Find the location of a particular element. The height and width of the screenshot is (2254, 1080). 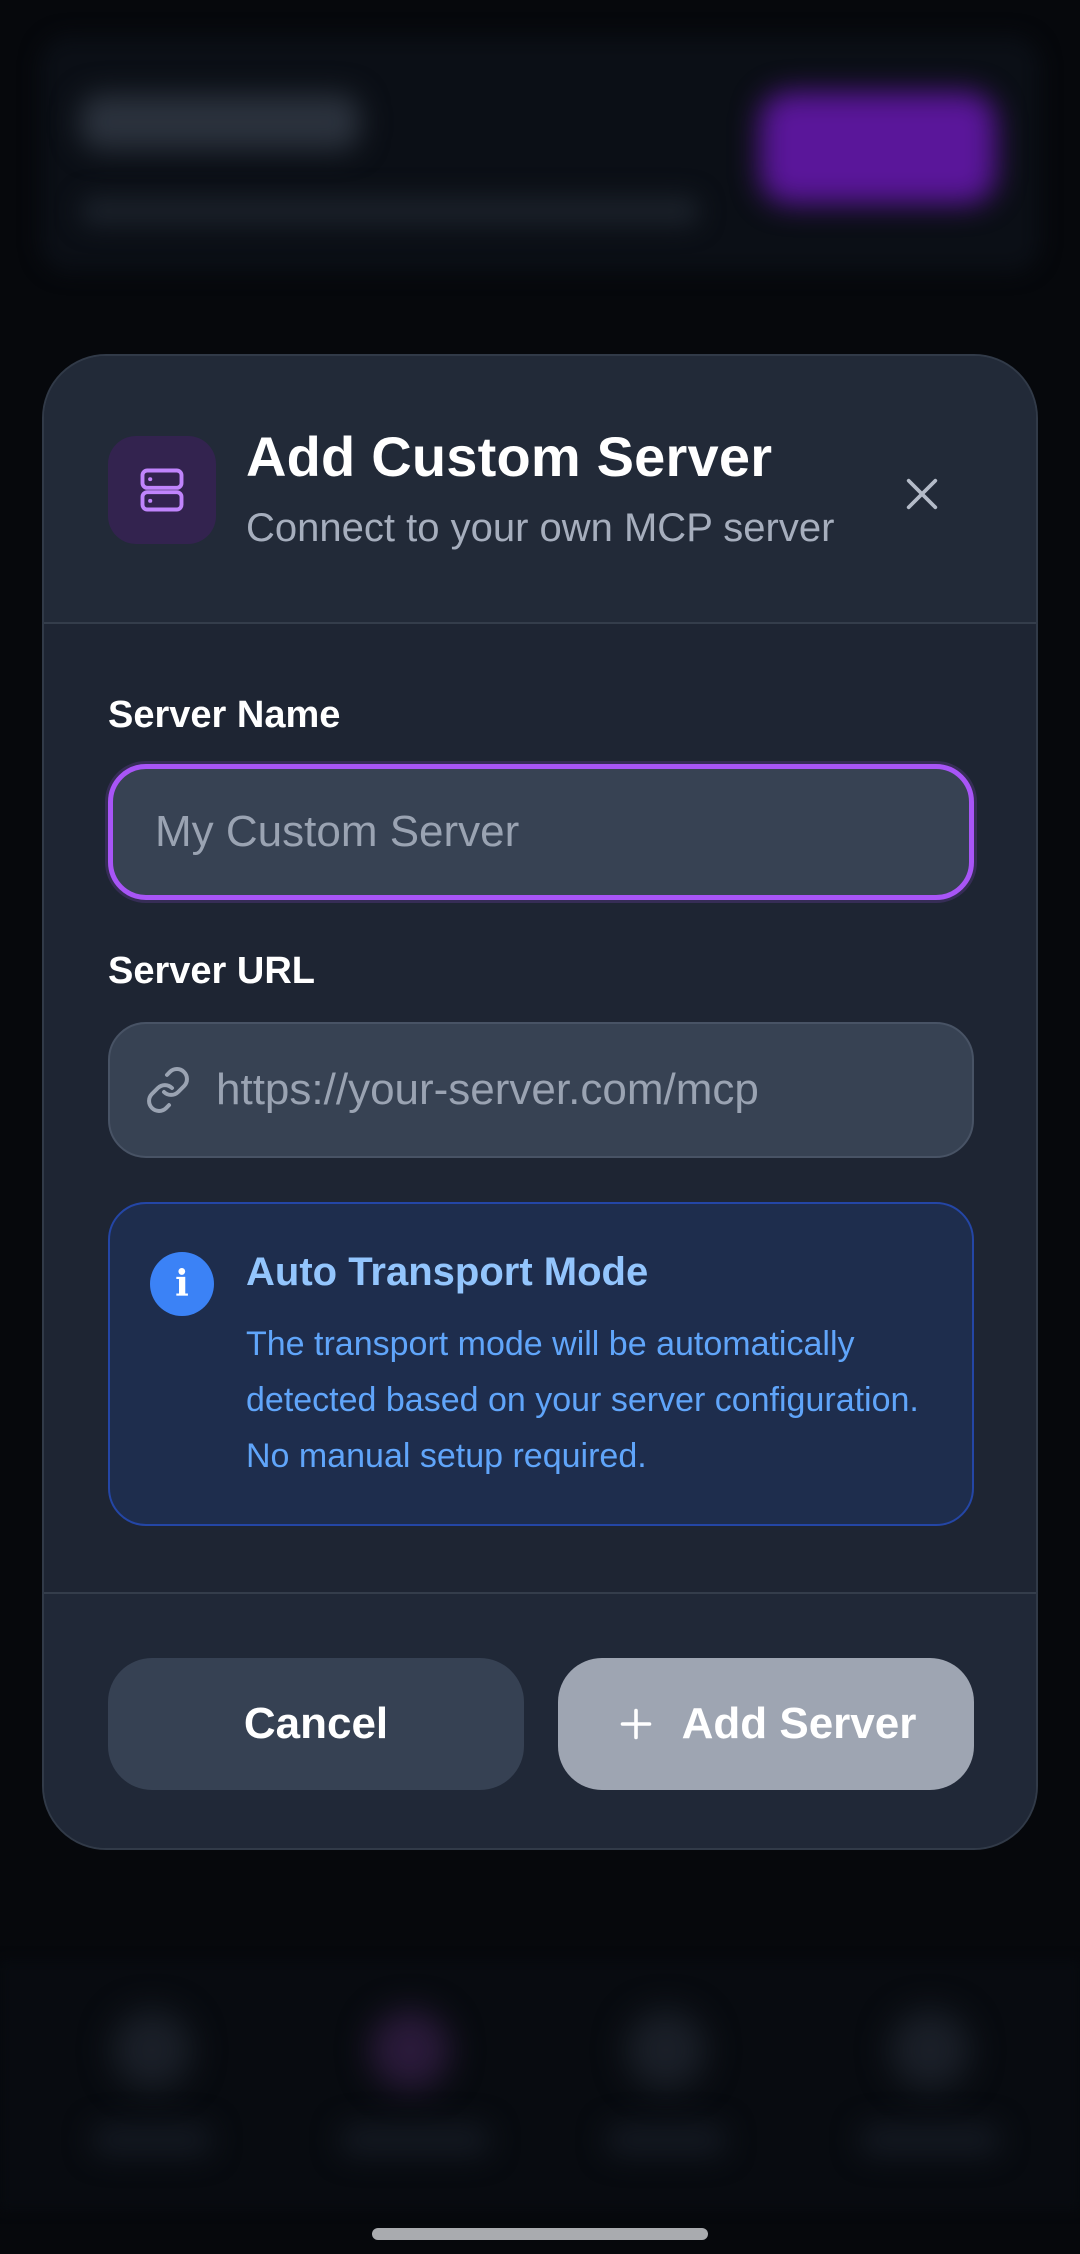

add-server-button: Add Server is located at coordinates (766, 1724).